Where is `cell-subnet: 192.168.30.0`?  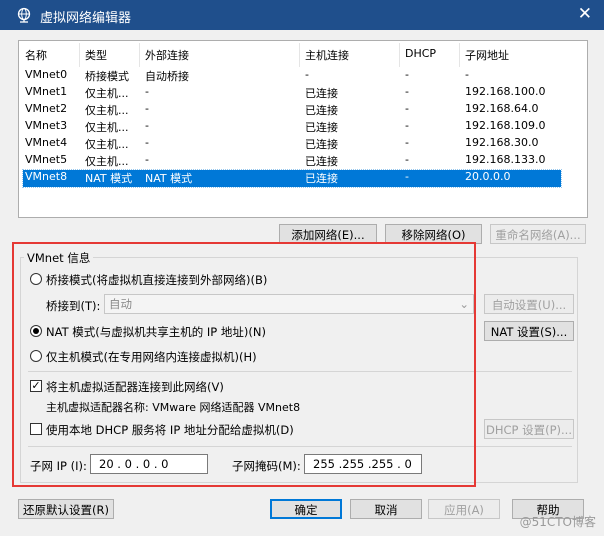 cell-subnet: 192.168.30.0 is located at coordinates (502, 142).